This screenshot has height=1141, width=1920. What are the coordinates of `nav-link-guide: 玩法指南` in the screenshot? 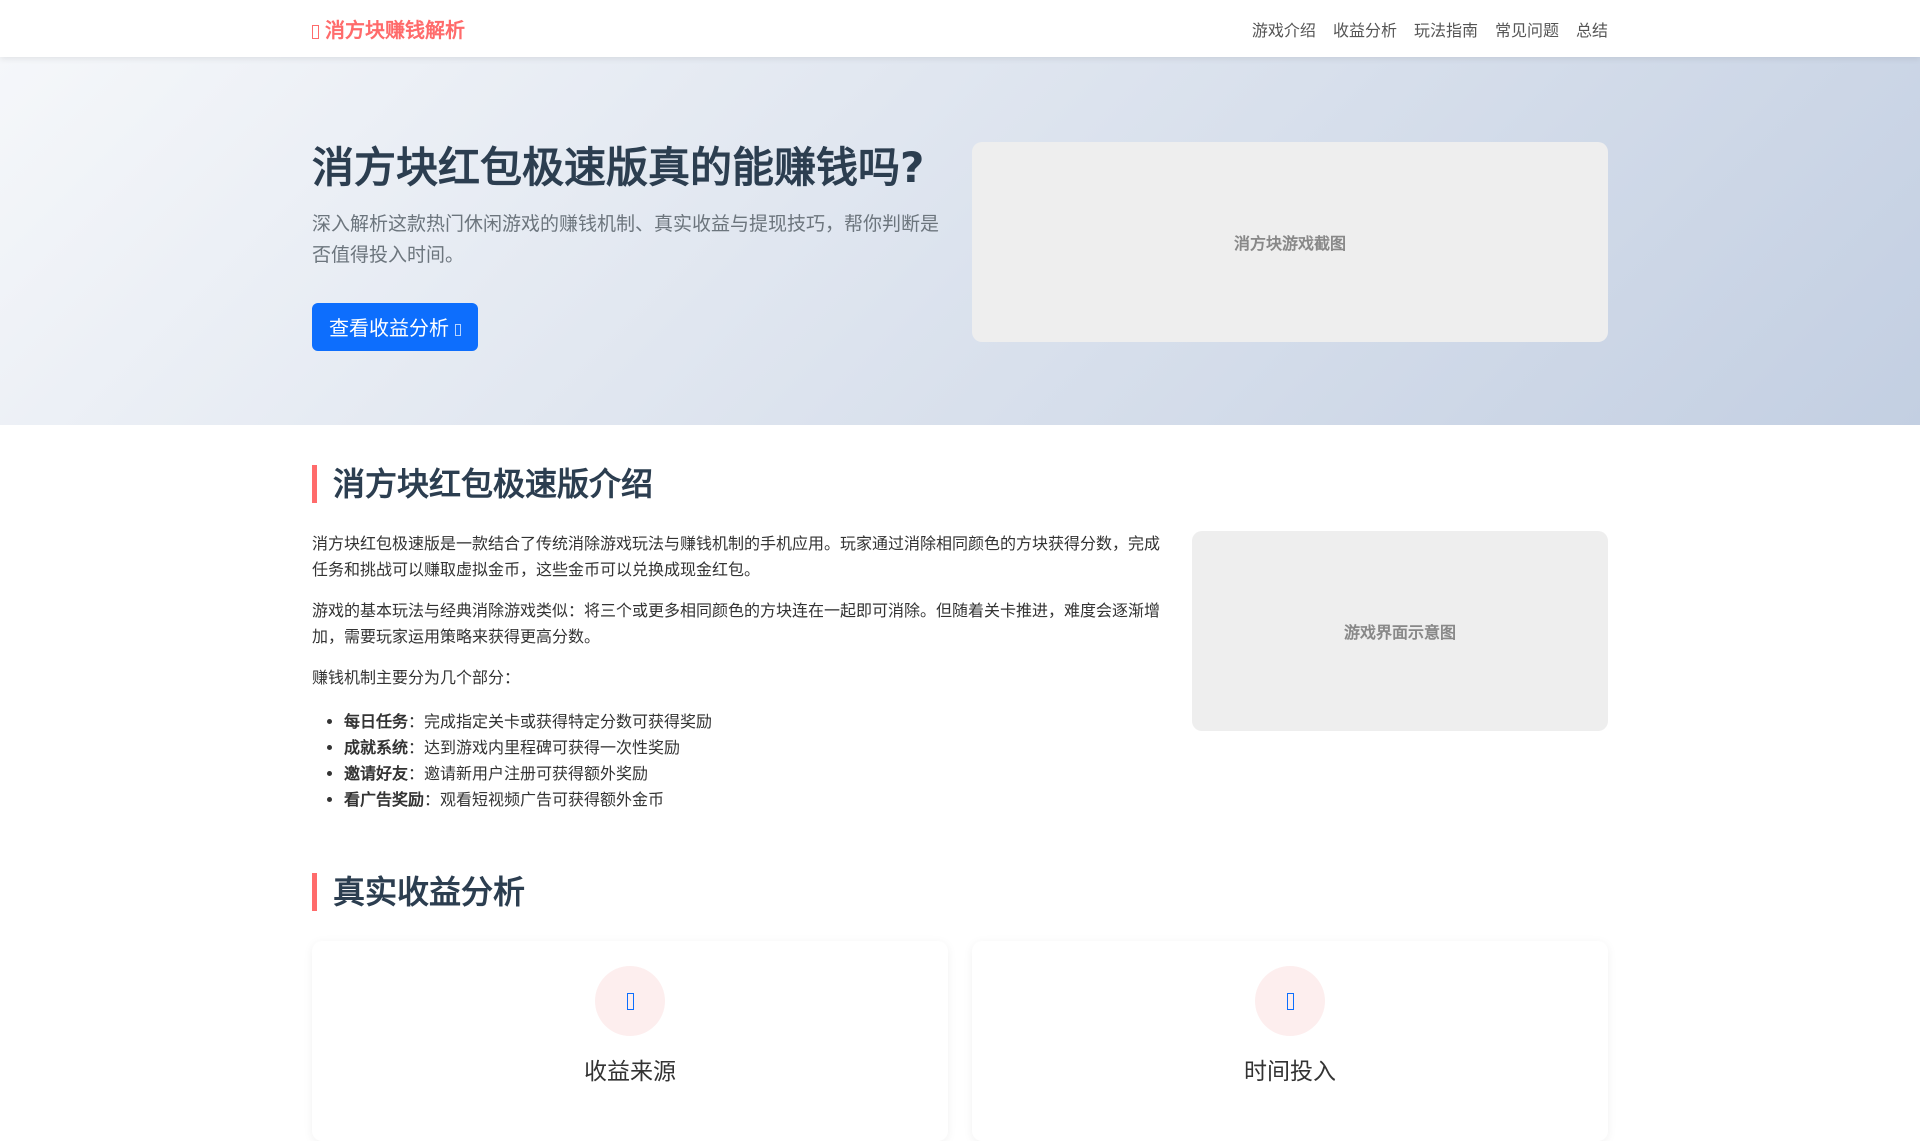 It's located at (1446, 29).